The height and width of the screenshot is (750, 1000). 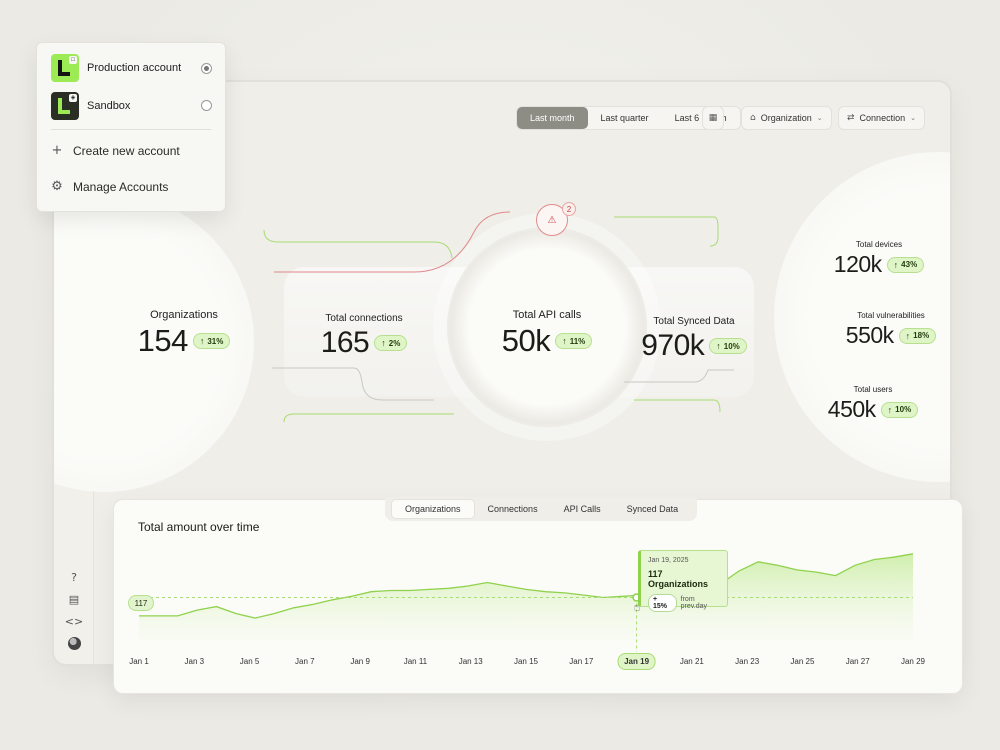 I want to click on metric-connections: Total connections 165 ↑ 2%, so click(x=364, y=336).